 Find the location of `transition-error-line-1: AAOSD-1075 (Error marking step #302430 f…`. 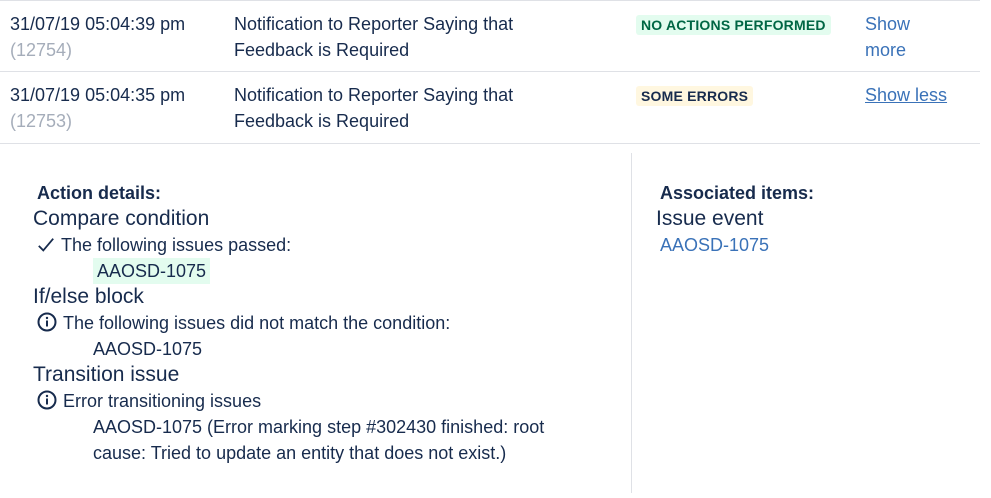

transition-error-line-1: AAOSD-1075 (Error marking step #302430 f… is located at coordinates (319, 427).